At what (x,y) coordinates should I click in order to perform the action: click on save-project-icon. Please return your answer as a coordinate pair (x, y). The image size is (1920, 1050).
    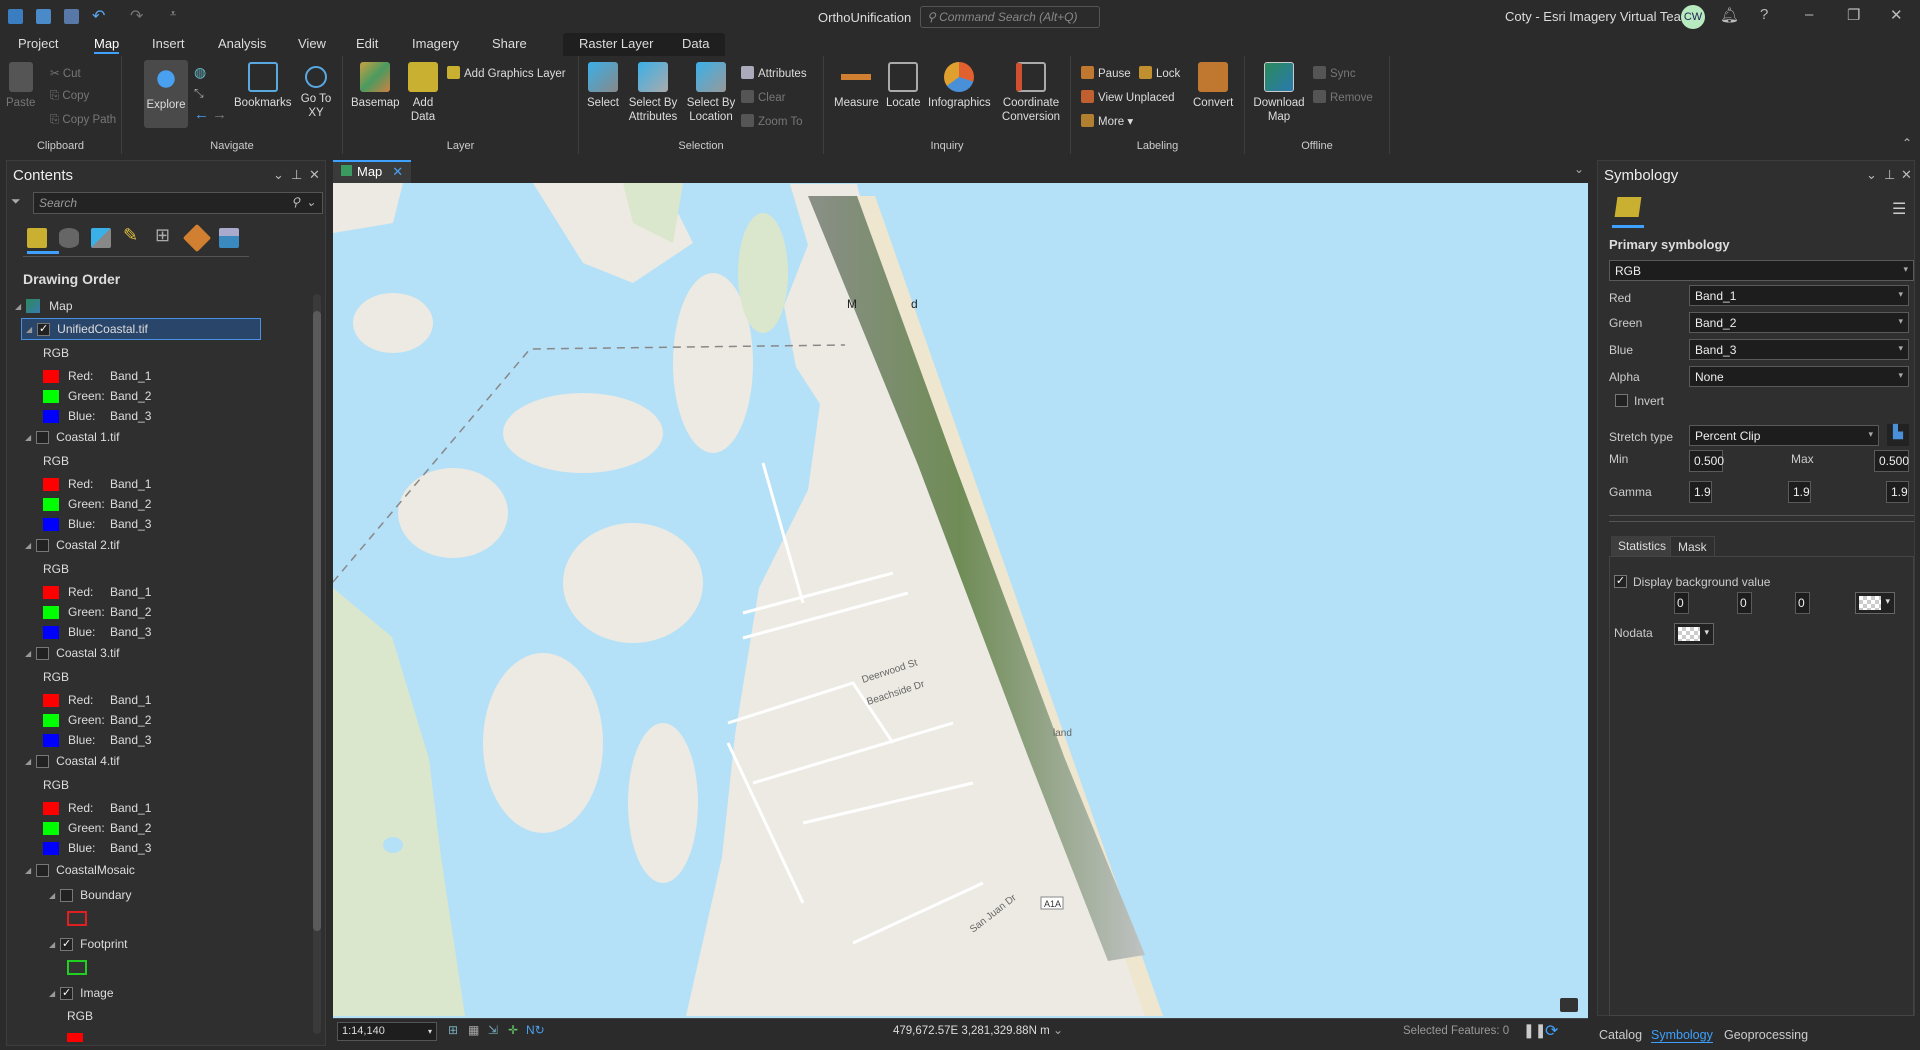
    Looking at the image, I should click on (71, 16).